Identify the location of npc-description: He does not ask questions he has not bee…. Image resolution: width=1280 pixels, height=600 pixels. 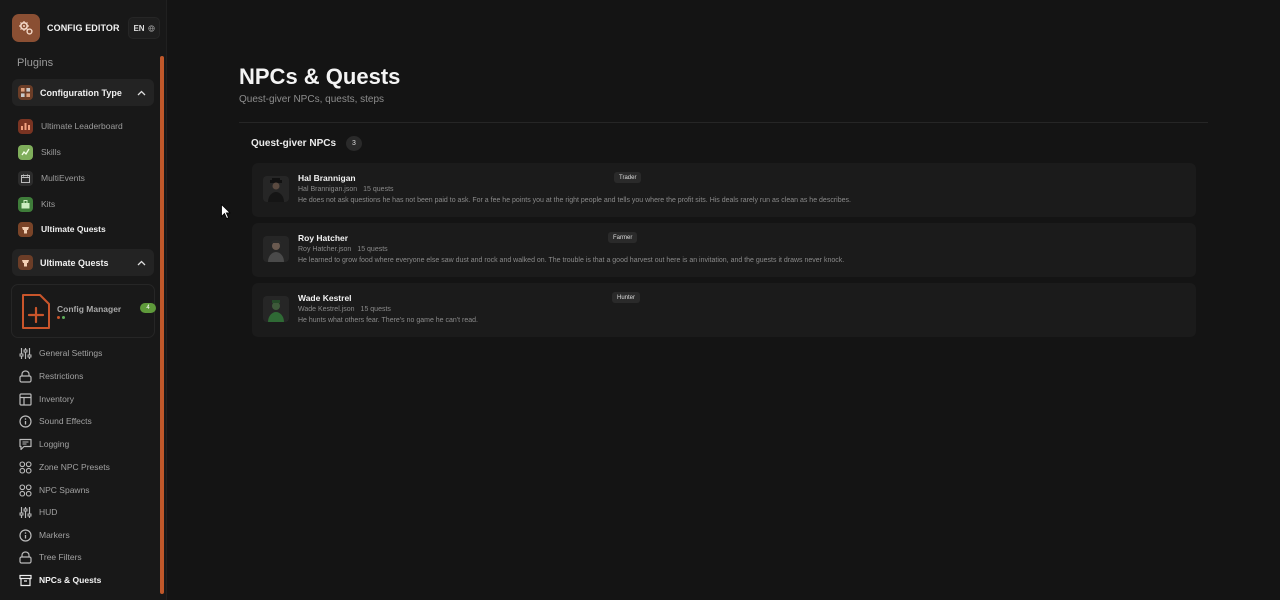
(574, 200).